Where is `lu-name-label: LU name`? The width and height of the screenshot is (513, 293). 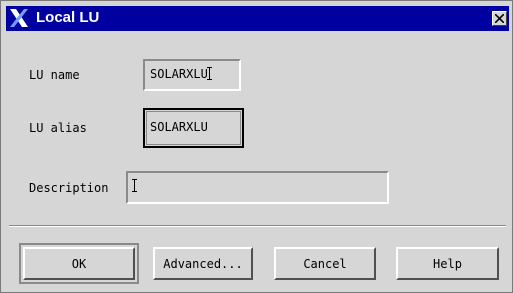 lu-name-label: LU name is located at coordinates (54, 75).